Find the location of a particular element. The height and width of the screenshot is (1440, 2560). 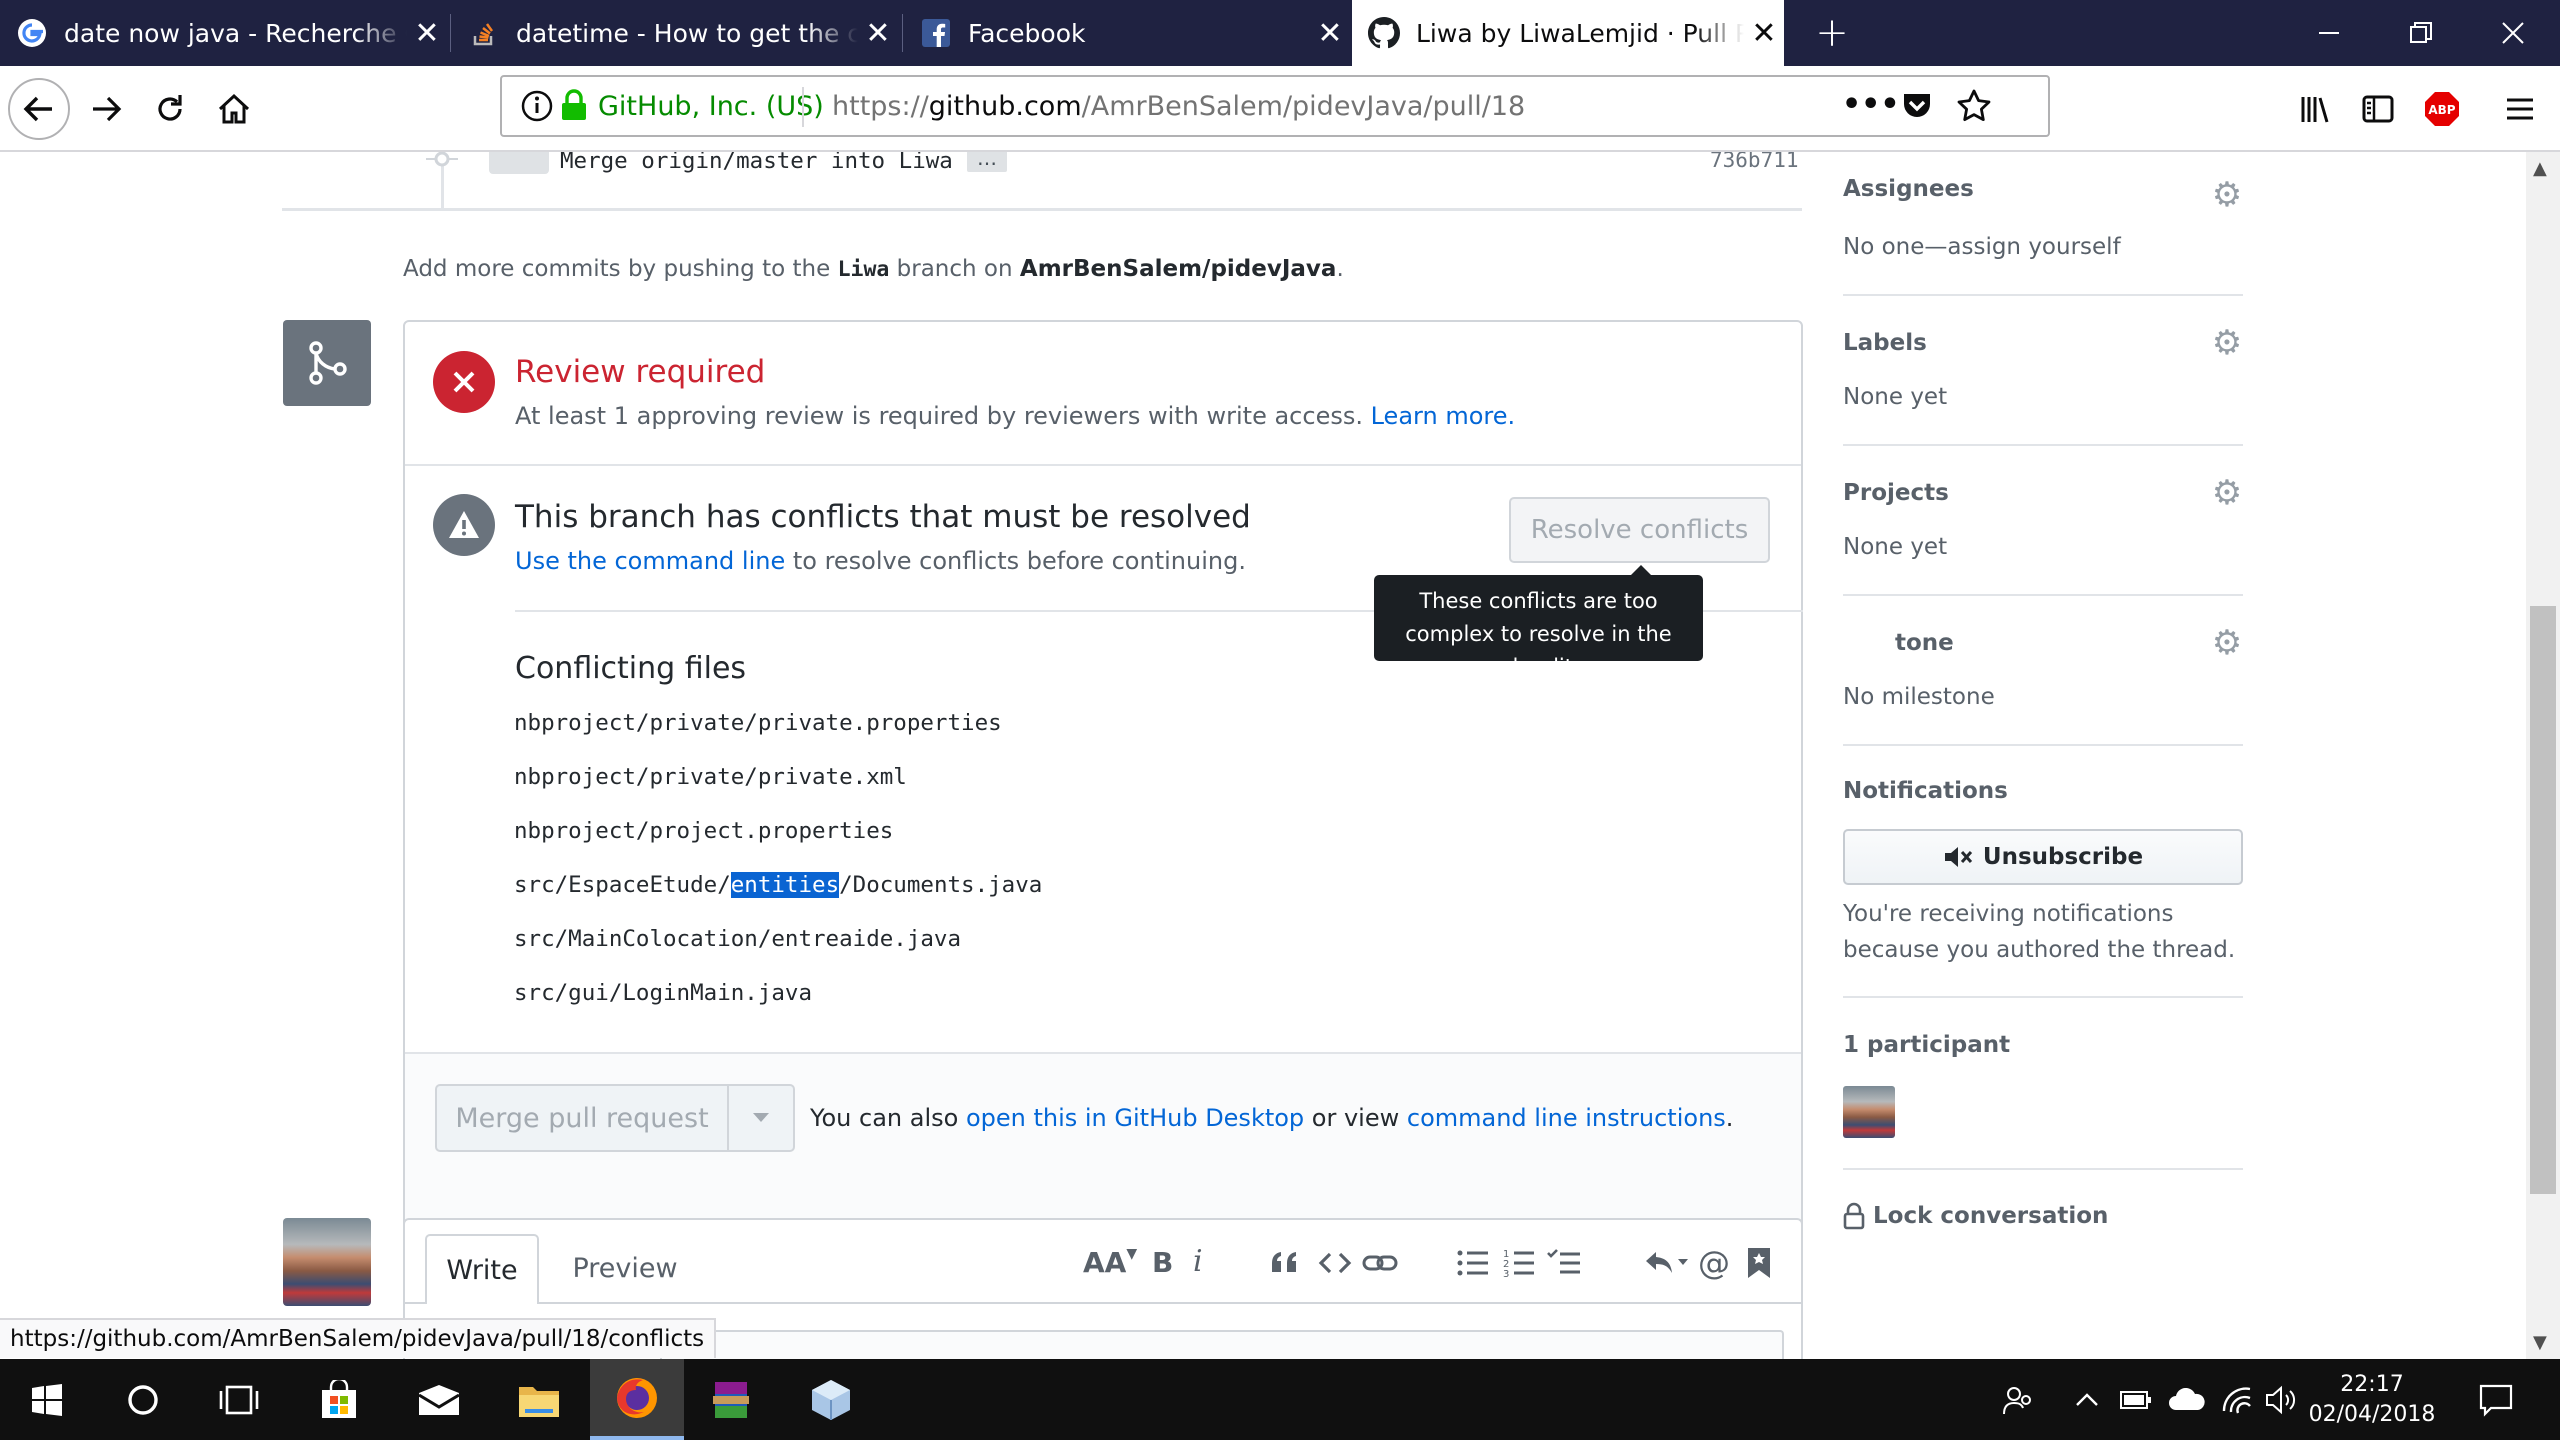

action-center-icon is located at coordinates (2496, 1399).